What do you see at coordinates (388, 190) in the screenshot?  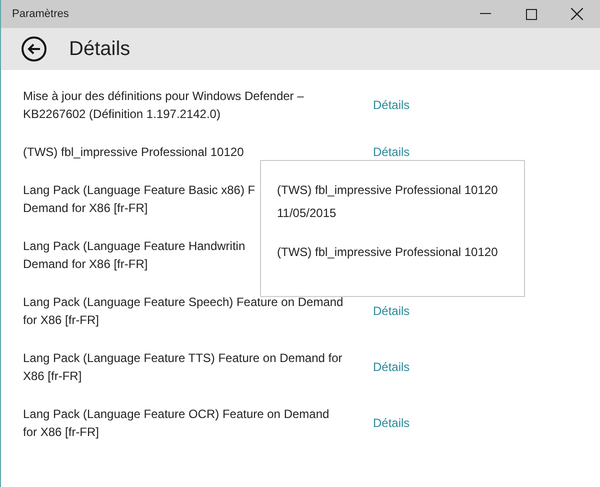 I see `tooltip-name: (TWS) fbl_impressive Professional 10120` at bounding box center [388, 190].